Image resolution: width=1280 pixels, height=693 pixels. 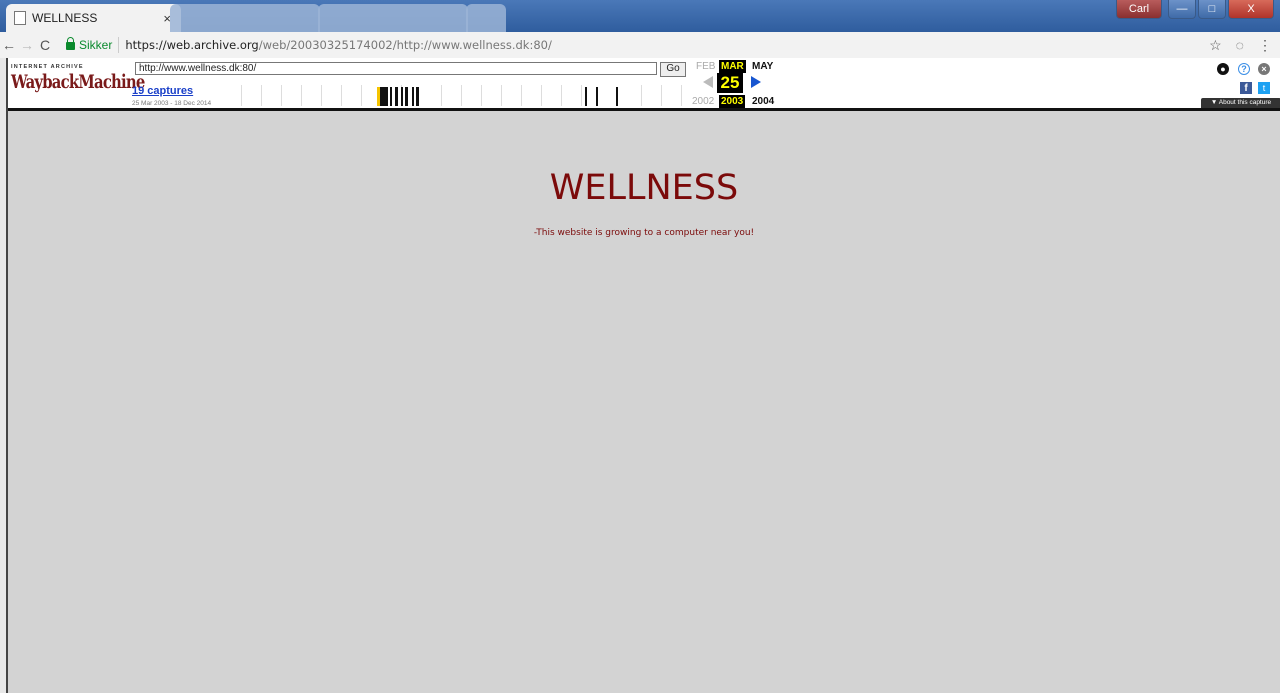 What do you see at coordinates (96, 45) in the screenshot?
I see `secure-label: Sikker` at bounding box center [96, 45].